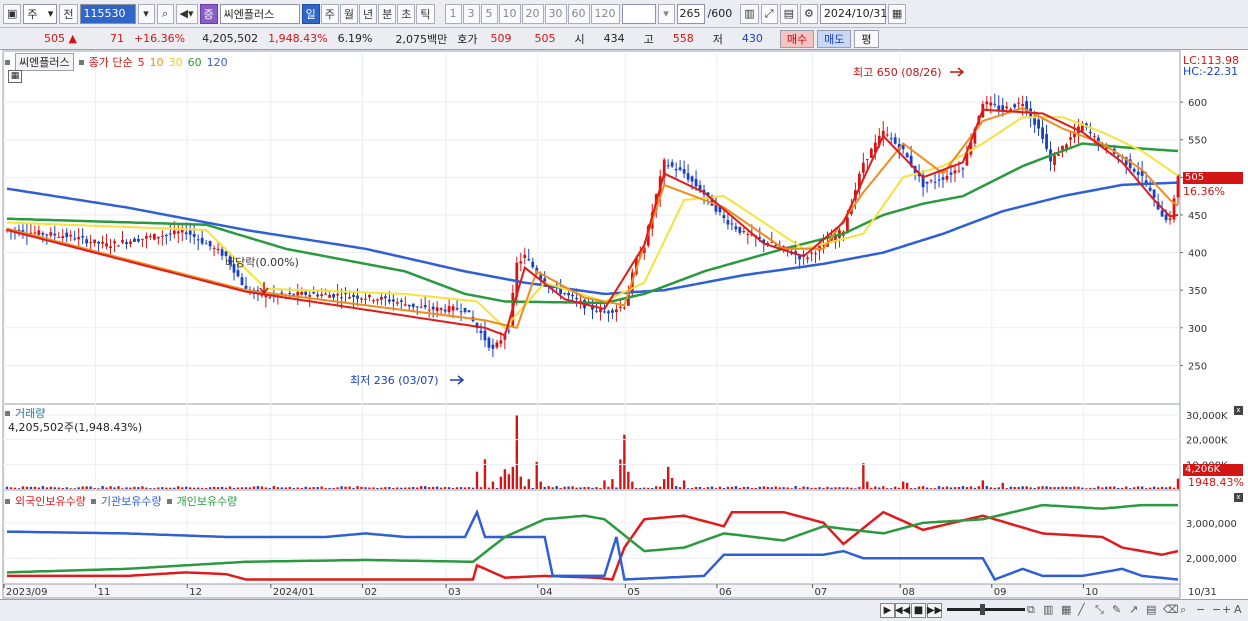 This screenshot has height=621, width=1248. What do you see at coordinates (797, 38) in the screenshot?
I see `buy-button: 매수` at bounding box center [797, 38].